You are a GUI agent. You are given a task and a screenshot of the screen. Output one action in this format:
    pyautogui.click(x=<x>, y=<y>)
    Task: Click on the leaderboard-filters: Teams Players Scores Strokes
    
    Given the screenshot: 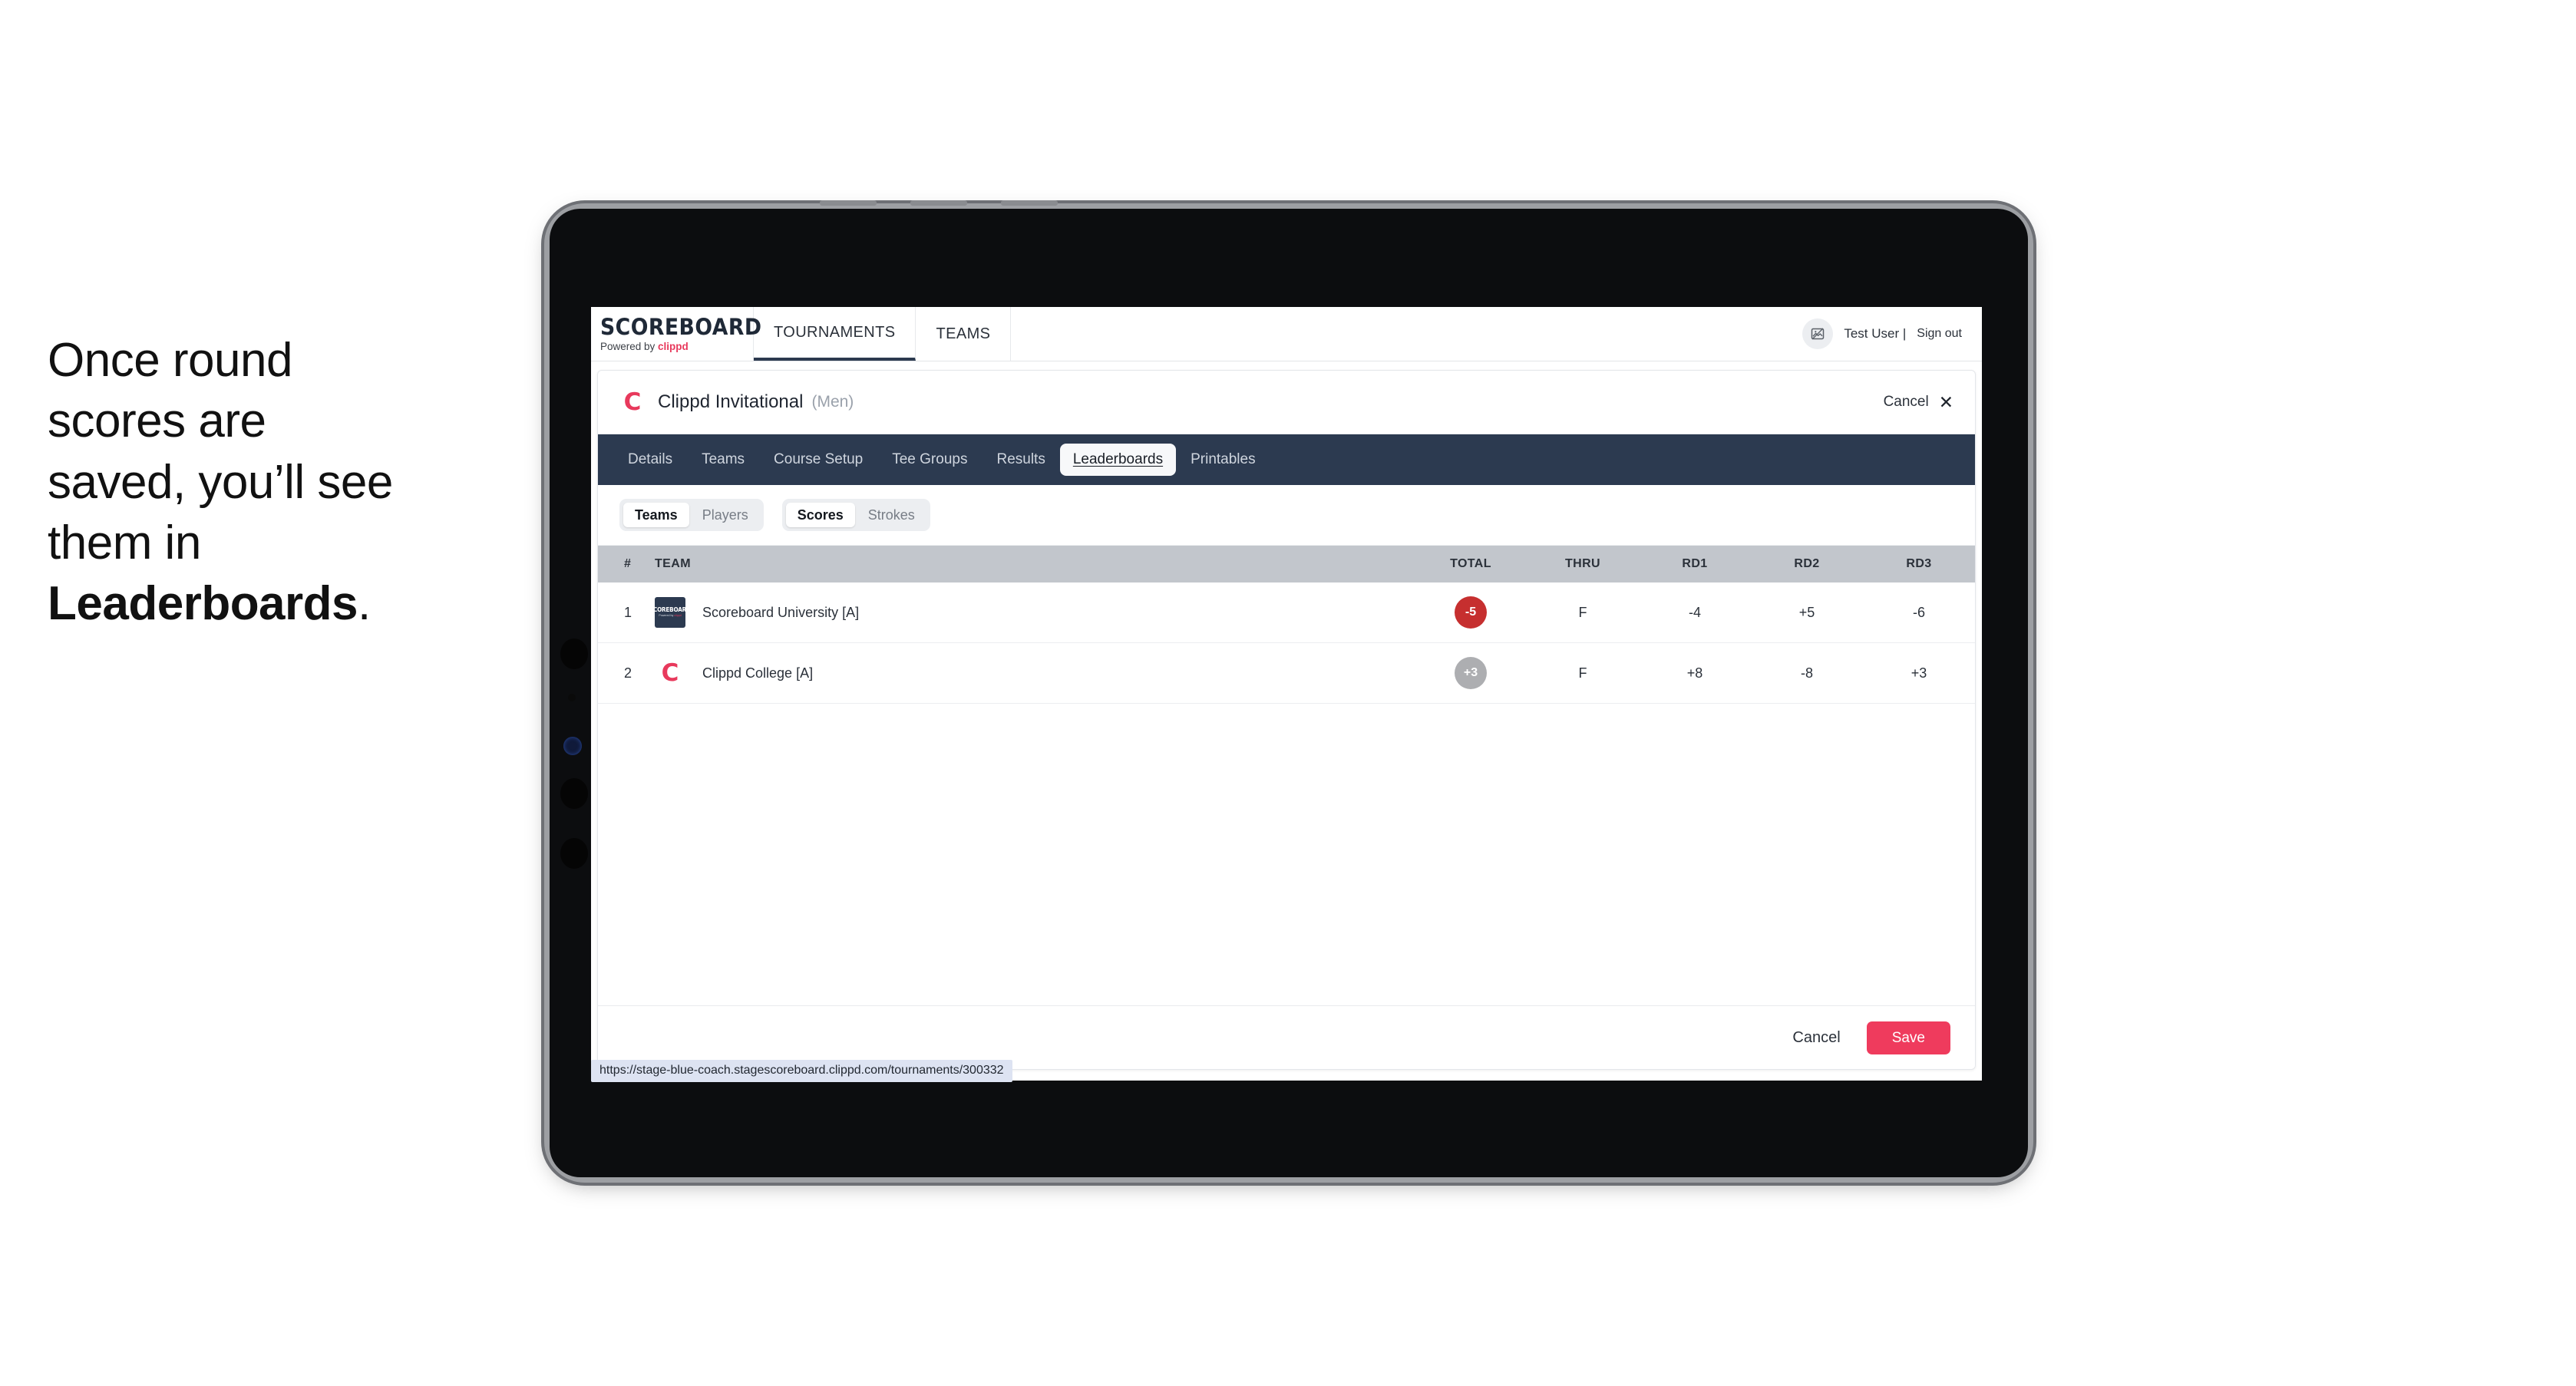 What is the action you would take?
    pyautogui.click(x=1286, y=515)
    